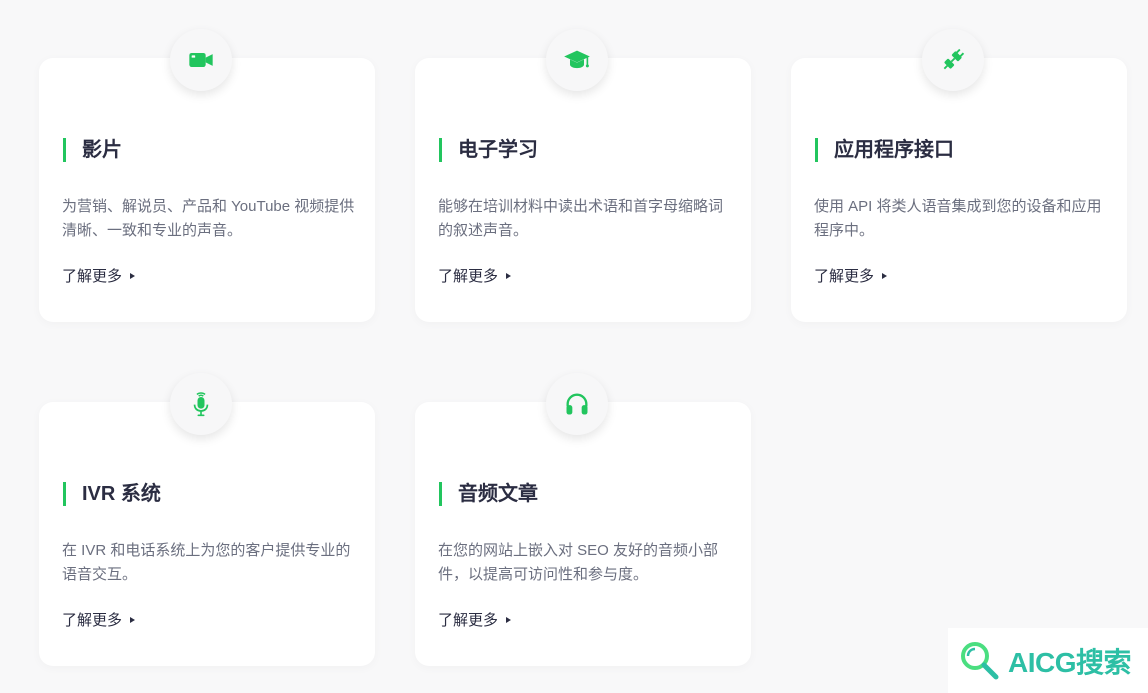  Describe the element at coordinates (208, 218) in the screenshot. I see `card-description: 为营销、解说员、产品和 YouTube 视频提供清晰、一致和专业的声音。` at that location.